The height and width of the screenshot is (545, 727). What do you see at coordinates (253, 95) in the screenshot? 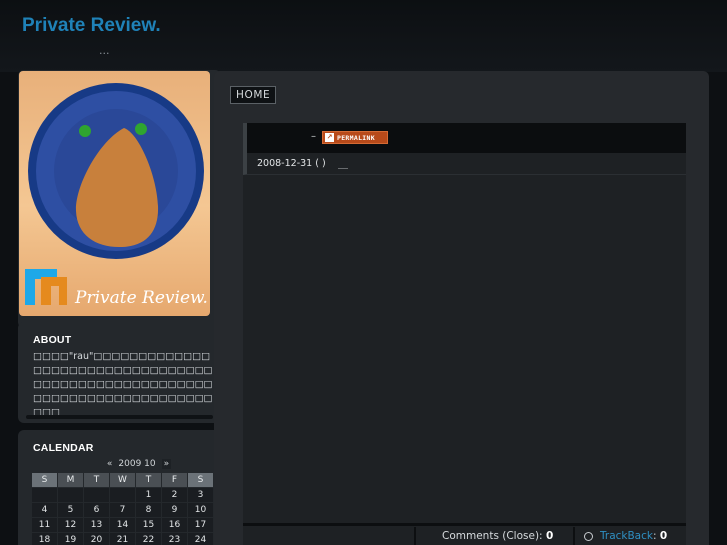
I see `home-link: HOME` at bounding box center [253, 95].